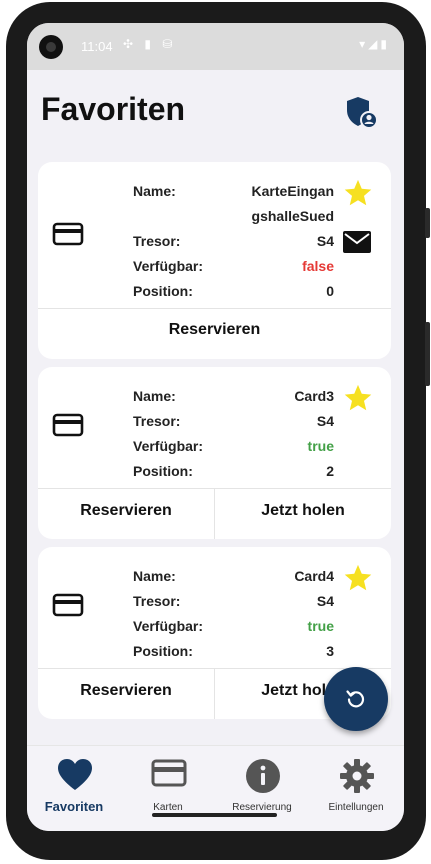 The width and height of the screenshot is (431, 864). Describe the element at coordinates (330, 471) in the screenshot. I see `position-value: 2` at that location.